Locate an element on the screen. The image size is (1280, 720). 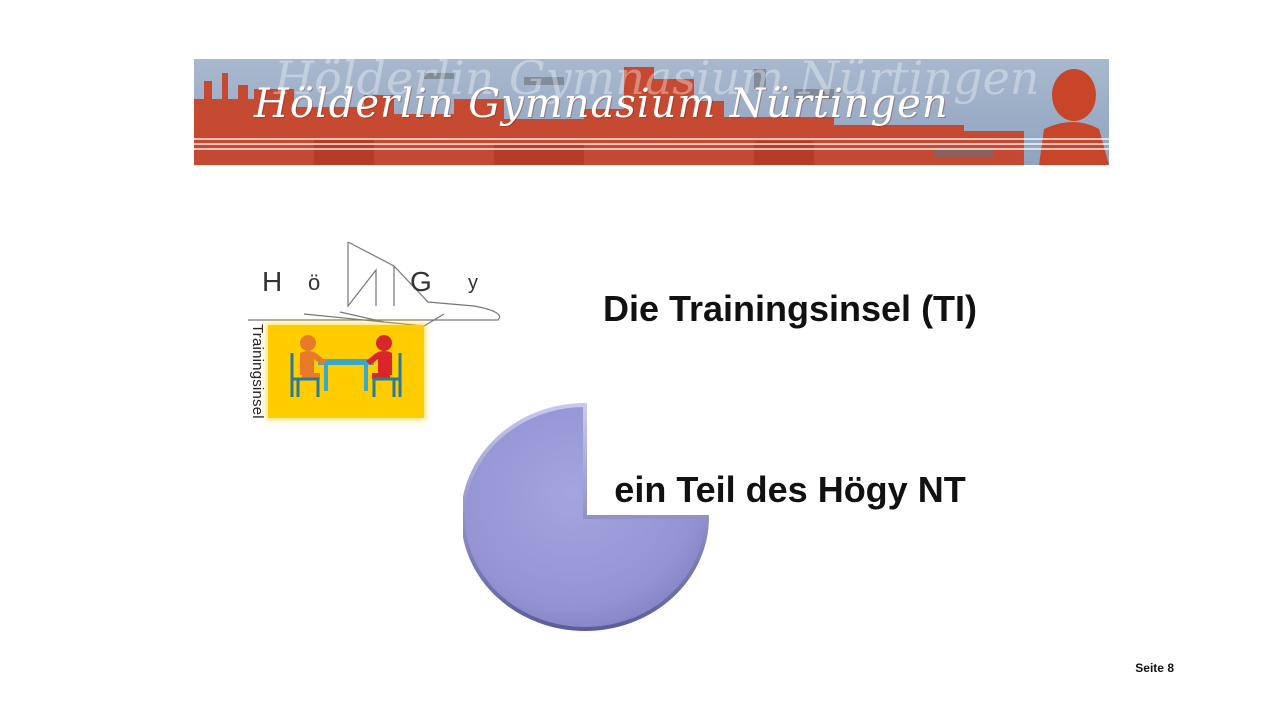
banner-title-script: Hölderlin Gymnasium Nürtingen is located at coordinates (601, 104).